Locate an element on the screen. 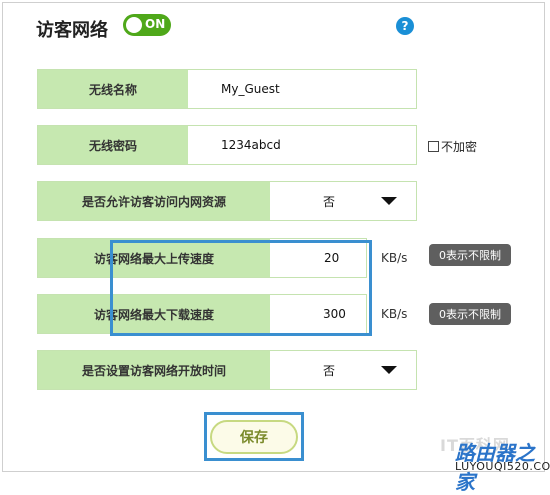 The image size is (550, 495). ssid-label: 无线名称 is located at coordinates (113, 89).